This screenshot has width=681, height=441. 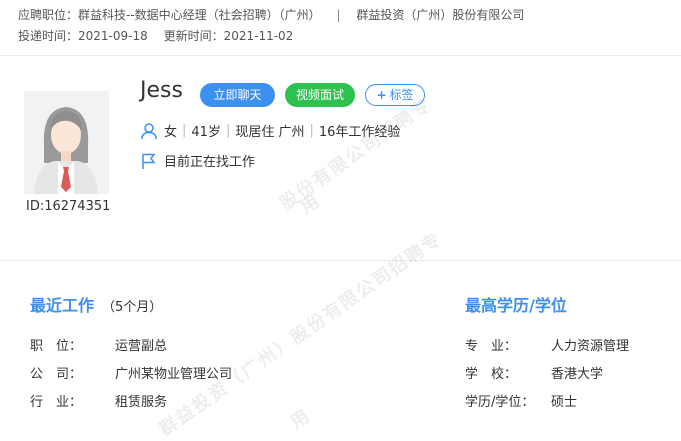 I want to click on residence: 现居住 广州, so click(x=270, y=132).